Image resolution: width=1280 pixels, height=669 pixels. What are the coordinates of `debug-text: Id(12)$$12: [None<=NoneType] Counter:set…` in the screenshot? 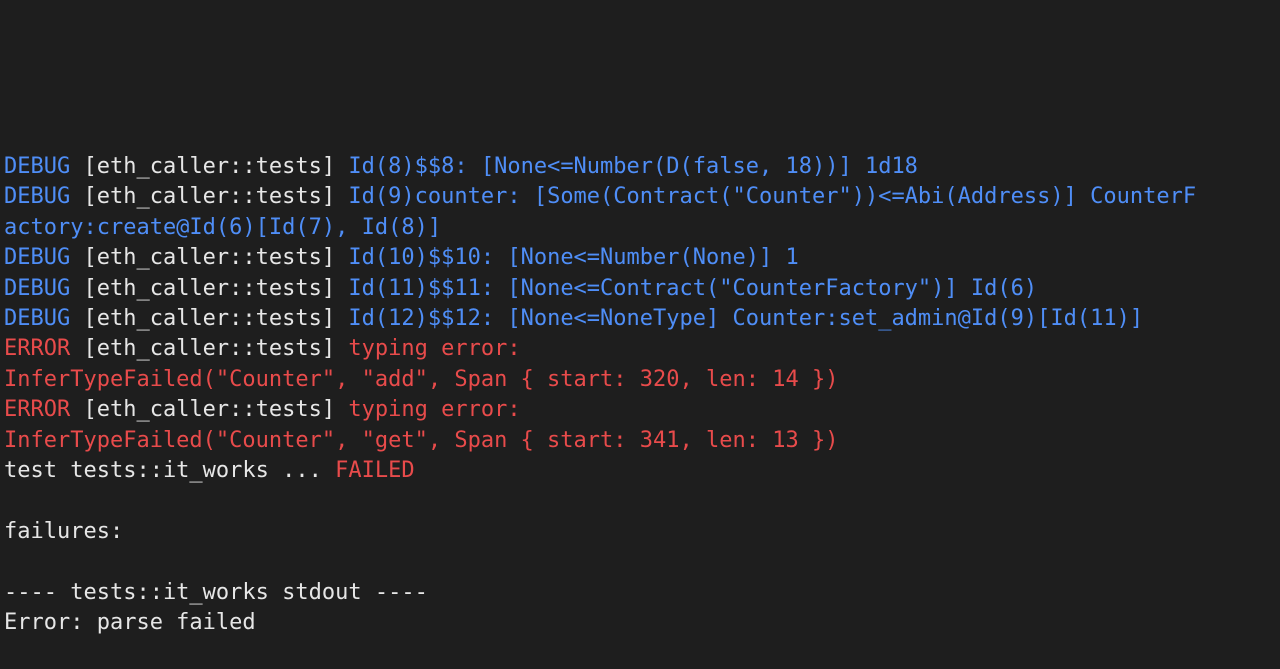 It's located at (746, 318).